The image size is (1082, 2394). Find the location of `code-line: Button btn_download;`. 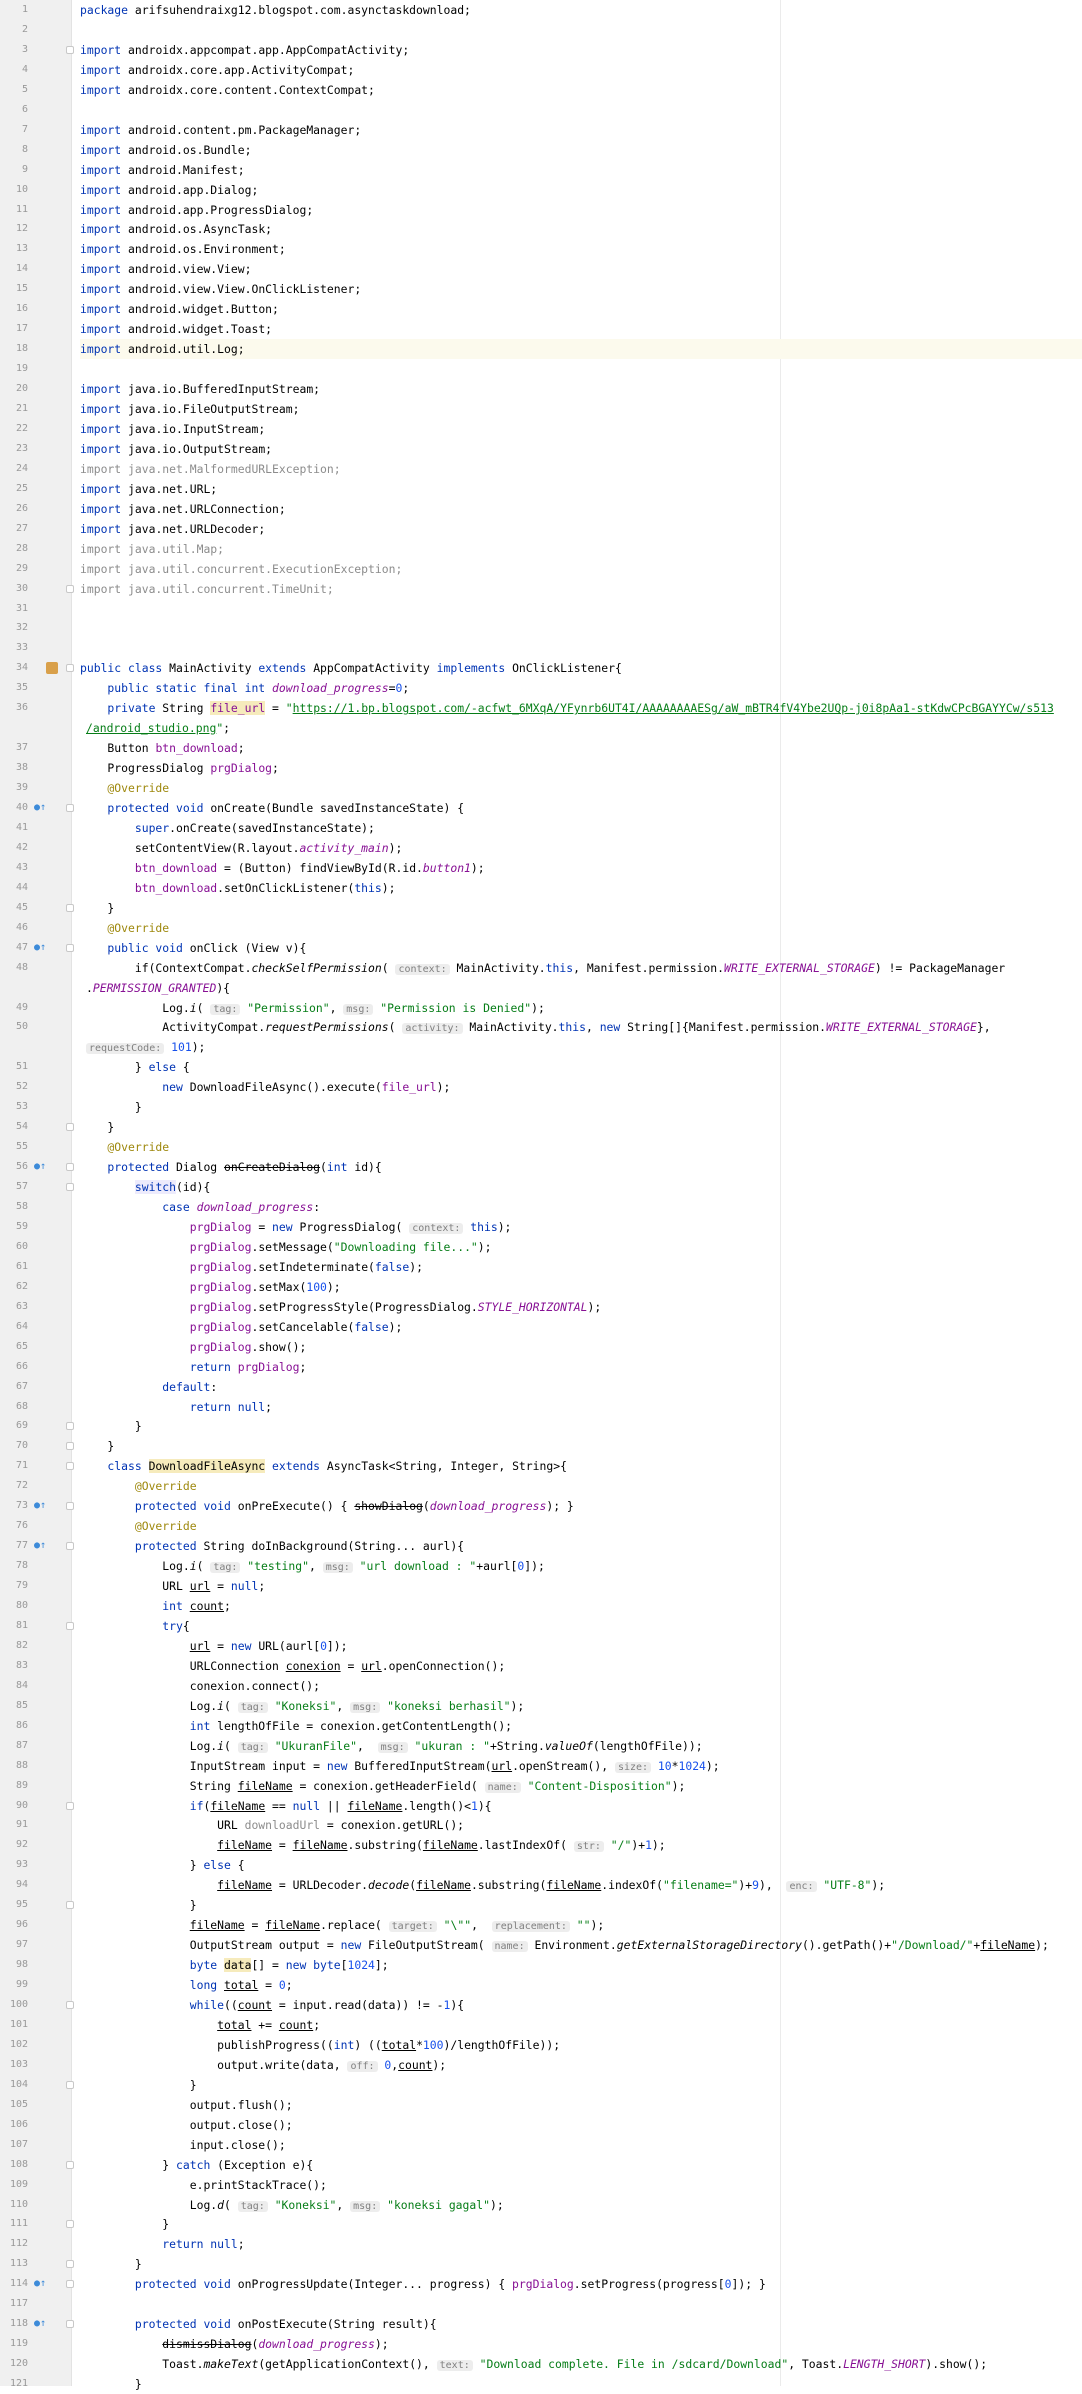

code-line: Button btn_download; is located at coordinates (581, 748).